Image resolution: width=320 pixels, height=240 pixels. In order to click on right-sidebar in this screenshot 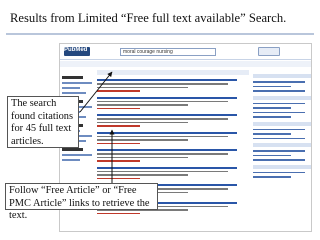, I will do `click(282, 150)`.